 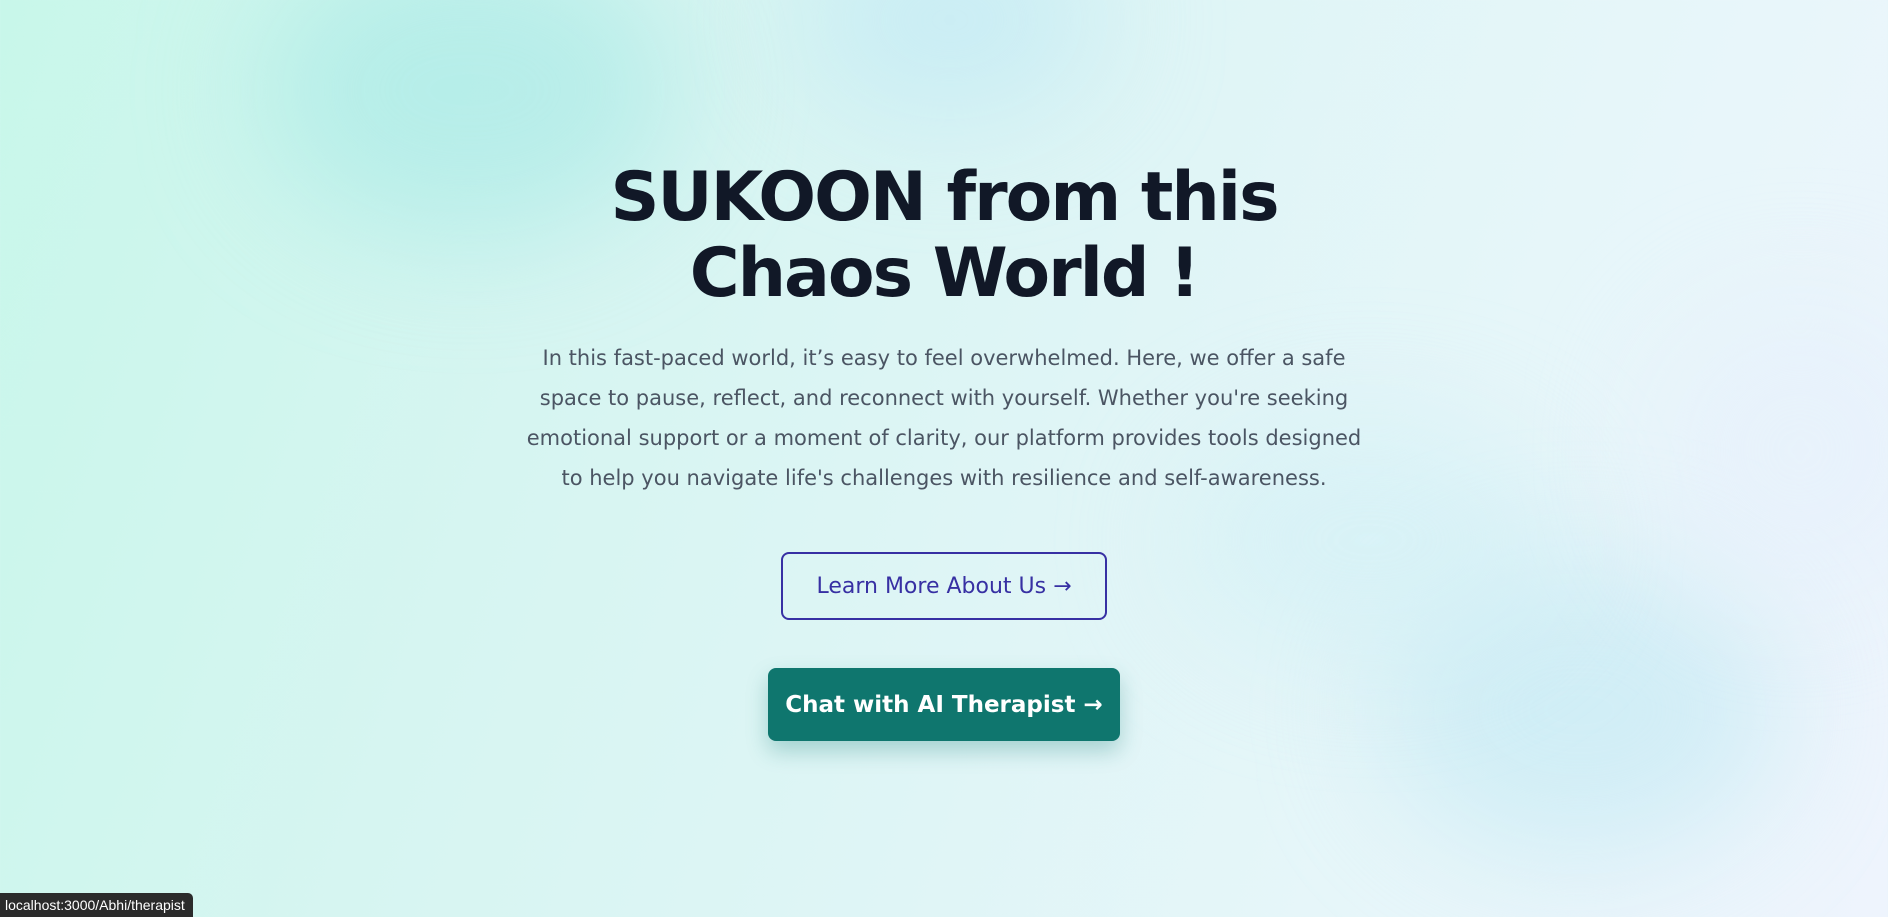 What do you see at coordinates (950, 60) in the screenshot?
I see `background-glow` at bounding box center [950, 60].